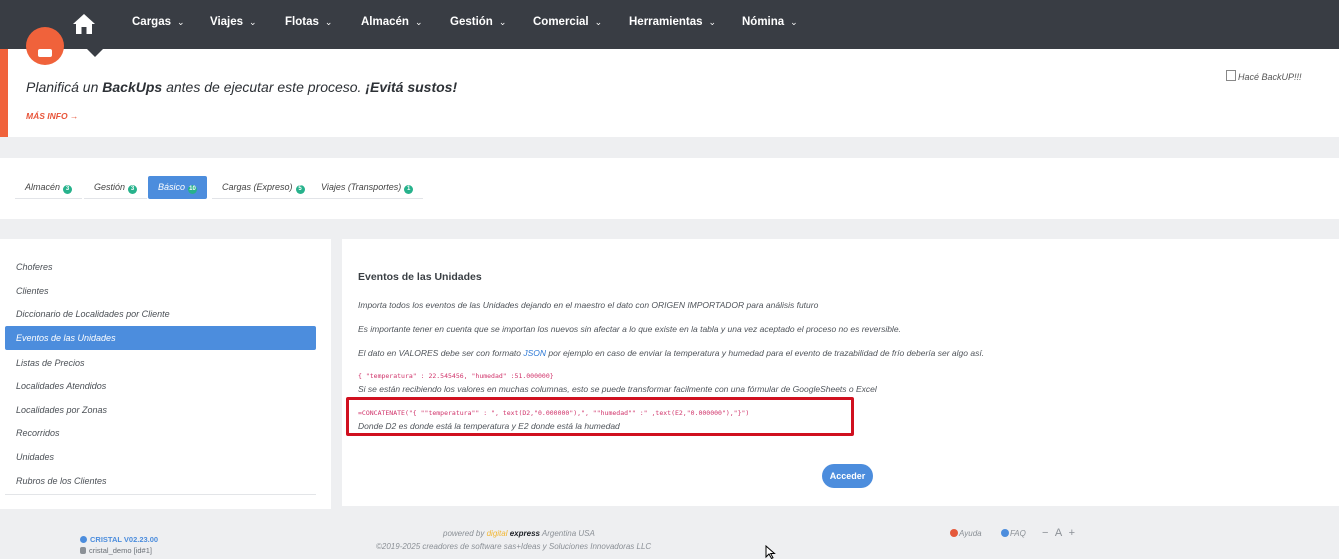 The width and height of the screenshot is (1339, 559). What do you see at coordinates (1059, 533) in the screenshot?
I see `font-size-controls: − A +` at bounding box center [1059, 533].